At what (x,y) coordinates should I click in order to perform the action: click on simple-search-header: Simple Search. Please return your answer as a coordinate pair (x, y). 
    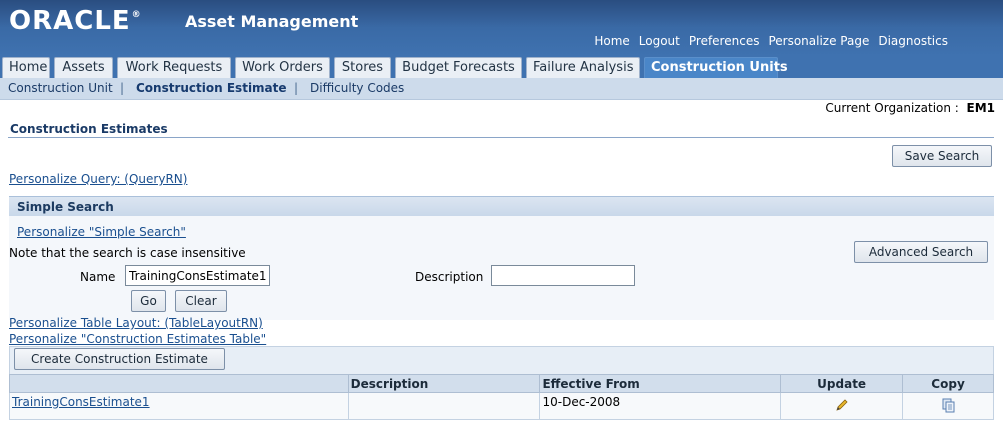
    Looking at the image, I should click on (501, 206).